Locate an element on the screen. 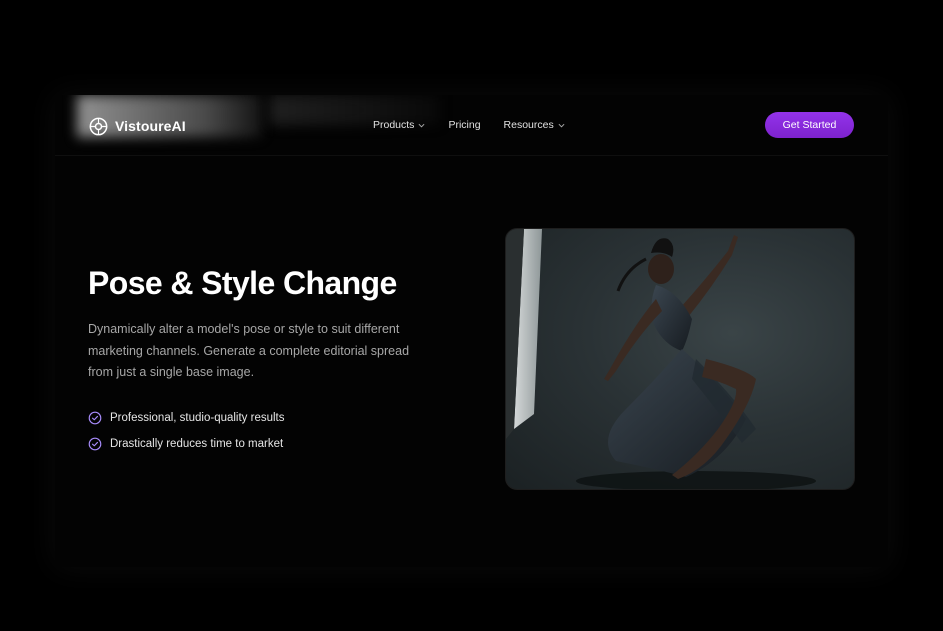 The width and height of the screenshot is (943, 631). feature-text: Drastically reduces time to market is located at coordinates (197, 444).